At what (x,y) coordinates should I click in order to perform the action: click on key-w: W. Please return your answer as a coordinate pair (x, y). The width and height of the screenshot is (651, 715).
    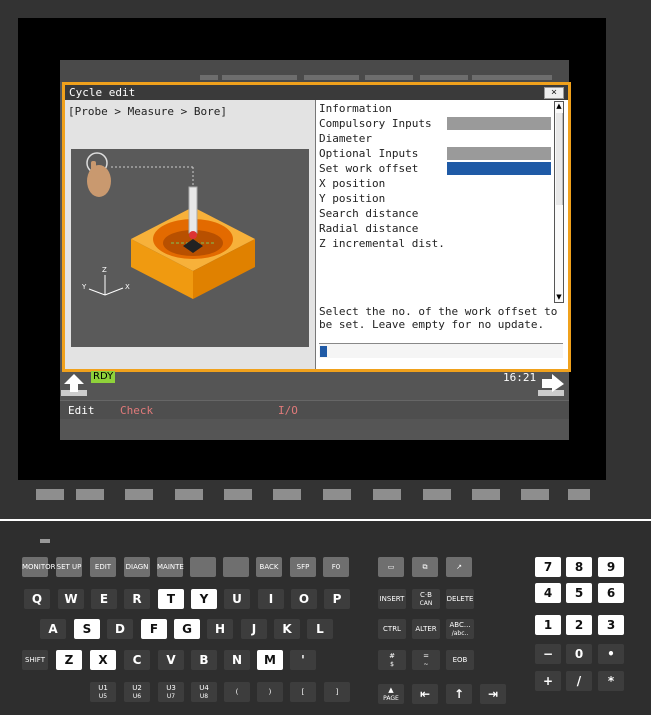
    Looking at the image, I should click on (71, 599).